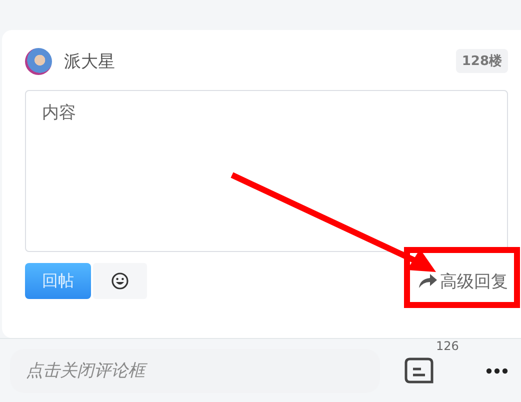  Describe the element at coordinates (447, 346) in the screenshot. I see `comment-count: 126` at that location.